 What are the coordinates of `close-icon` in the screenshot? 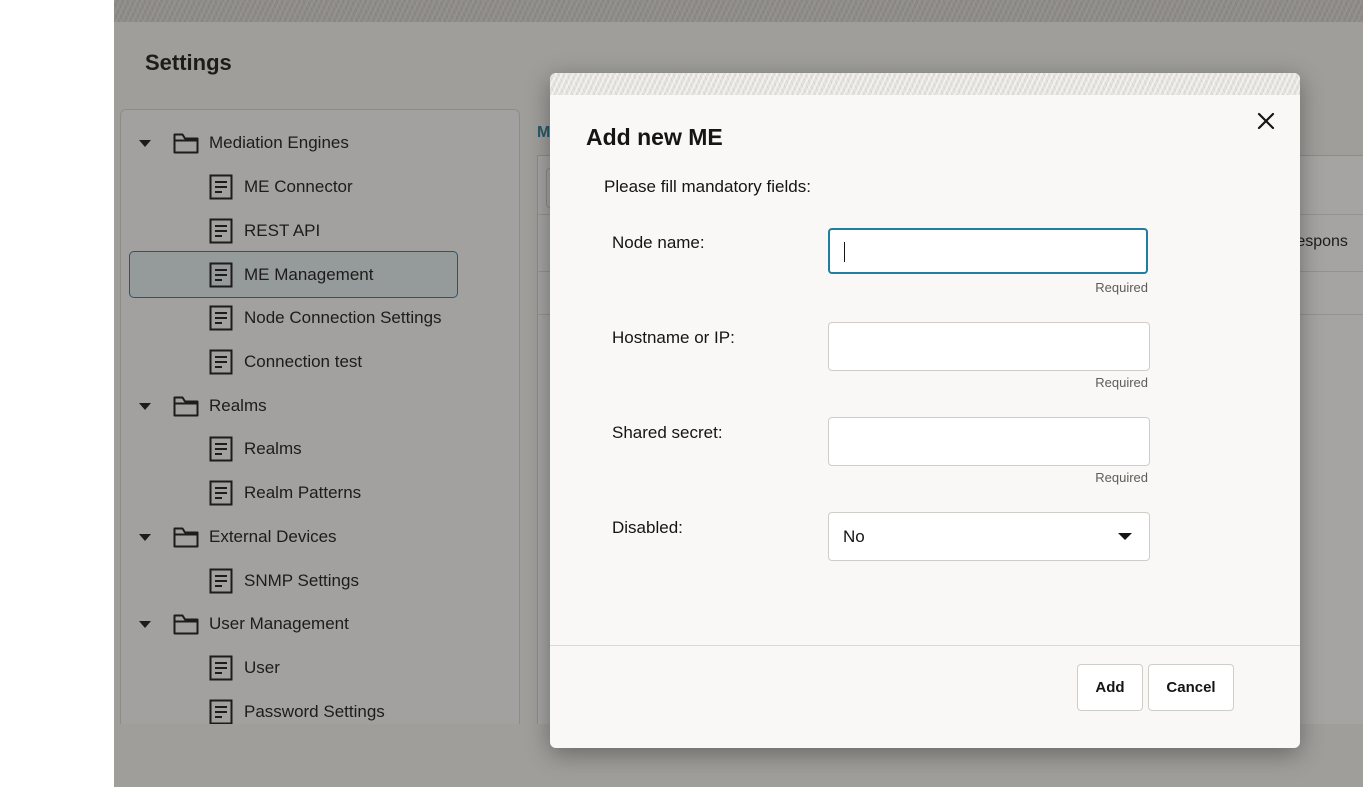 It's located at (1266, 121).